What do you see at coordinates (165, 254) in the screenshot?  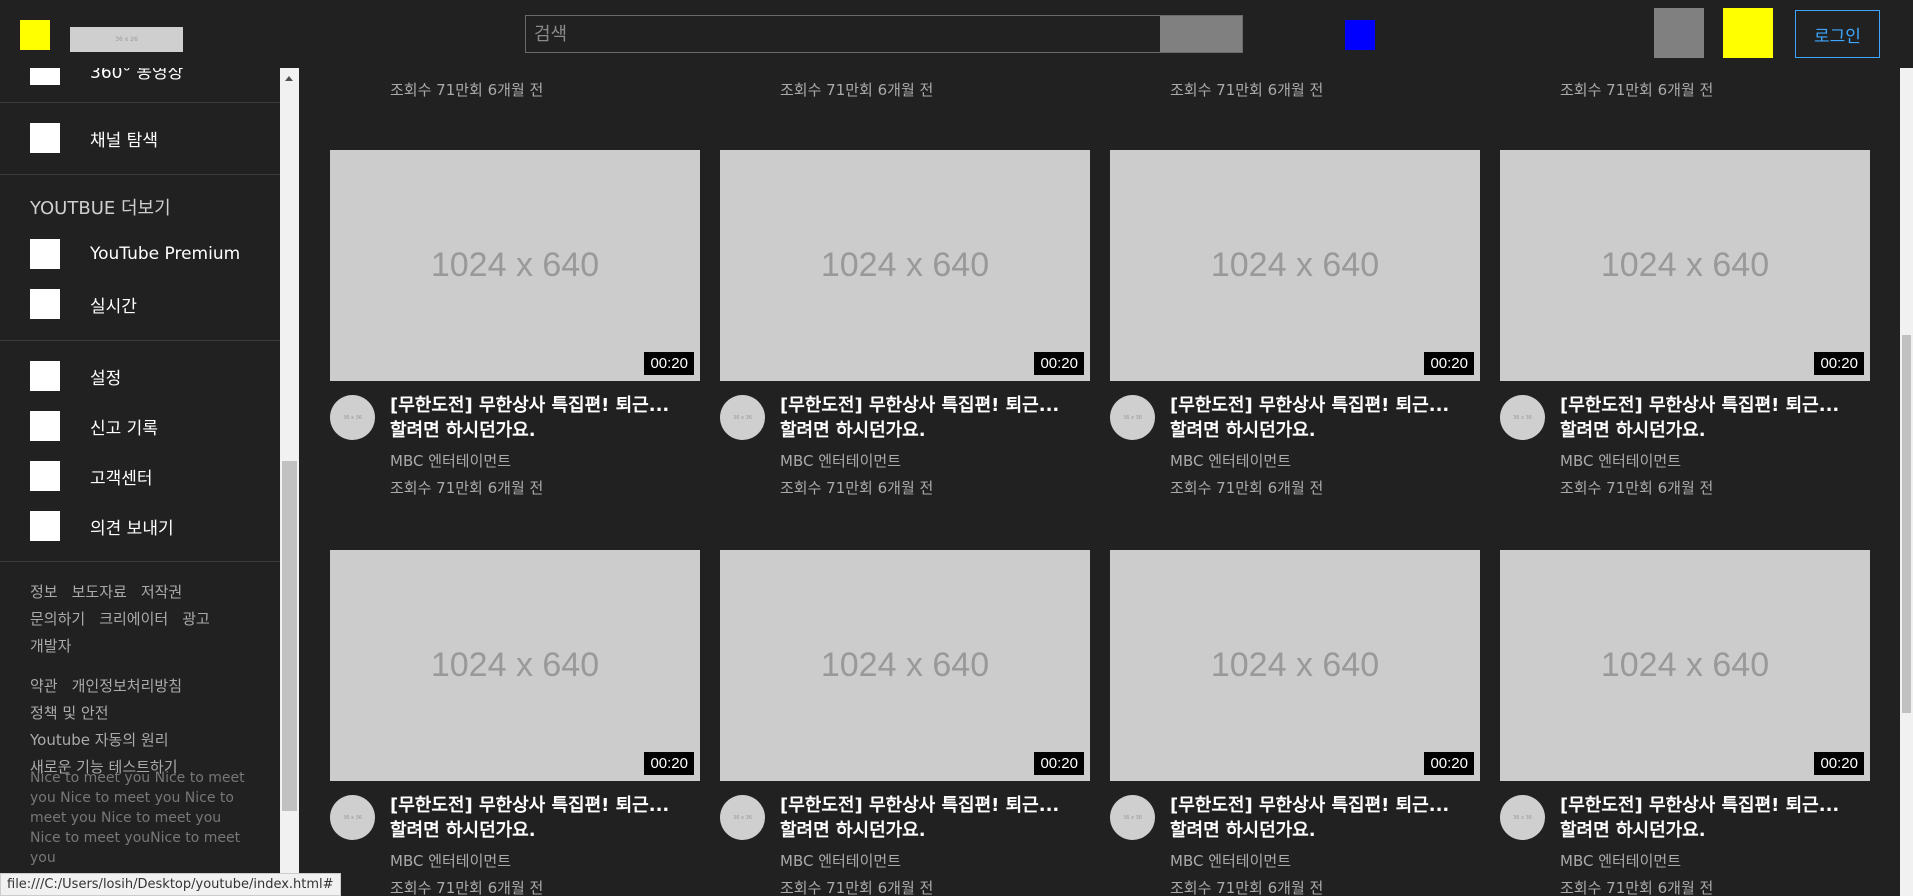 I see `sidebar-item-label: YouTube Premium` at bounding box center [165, 254].